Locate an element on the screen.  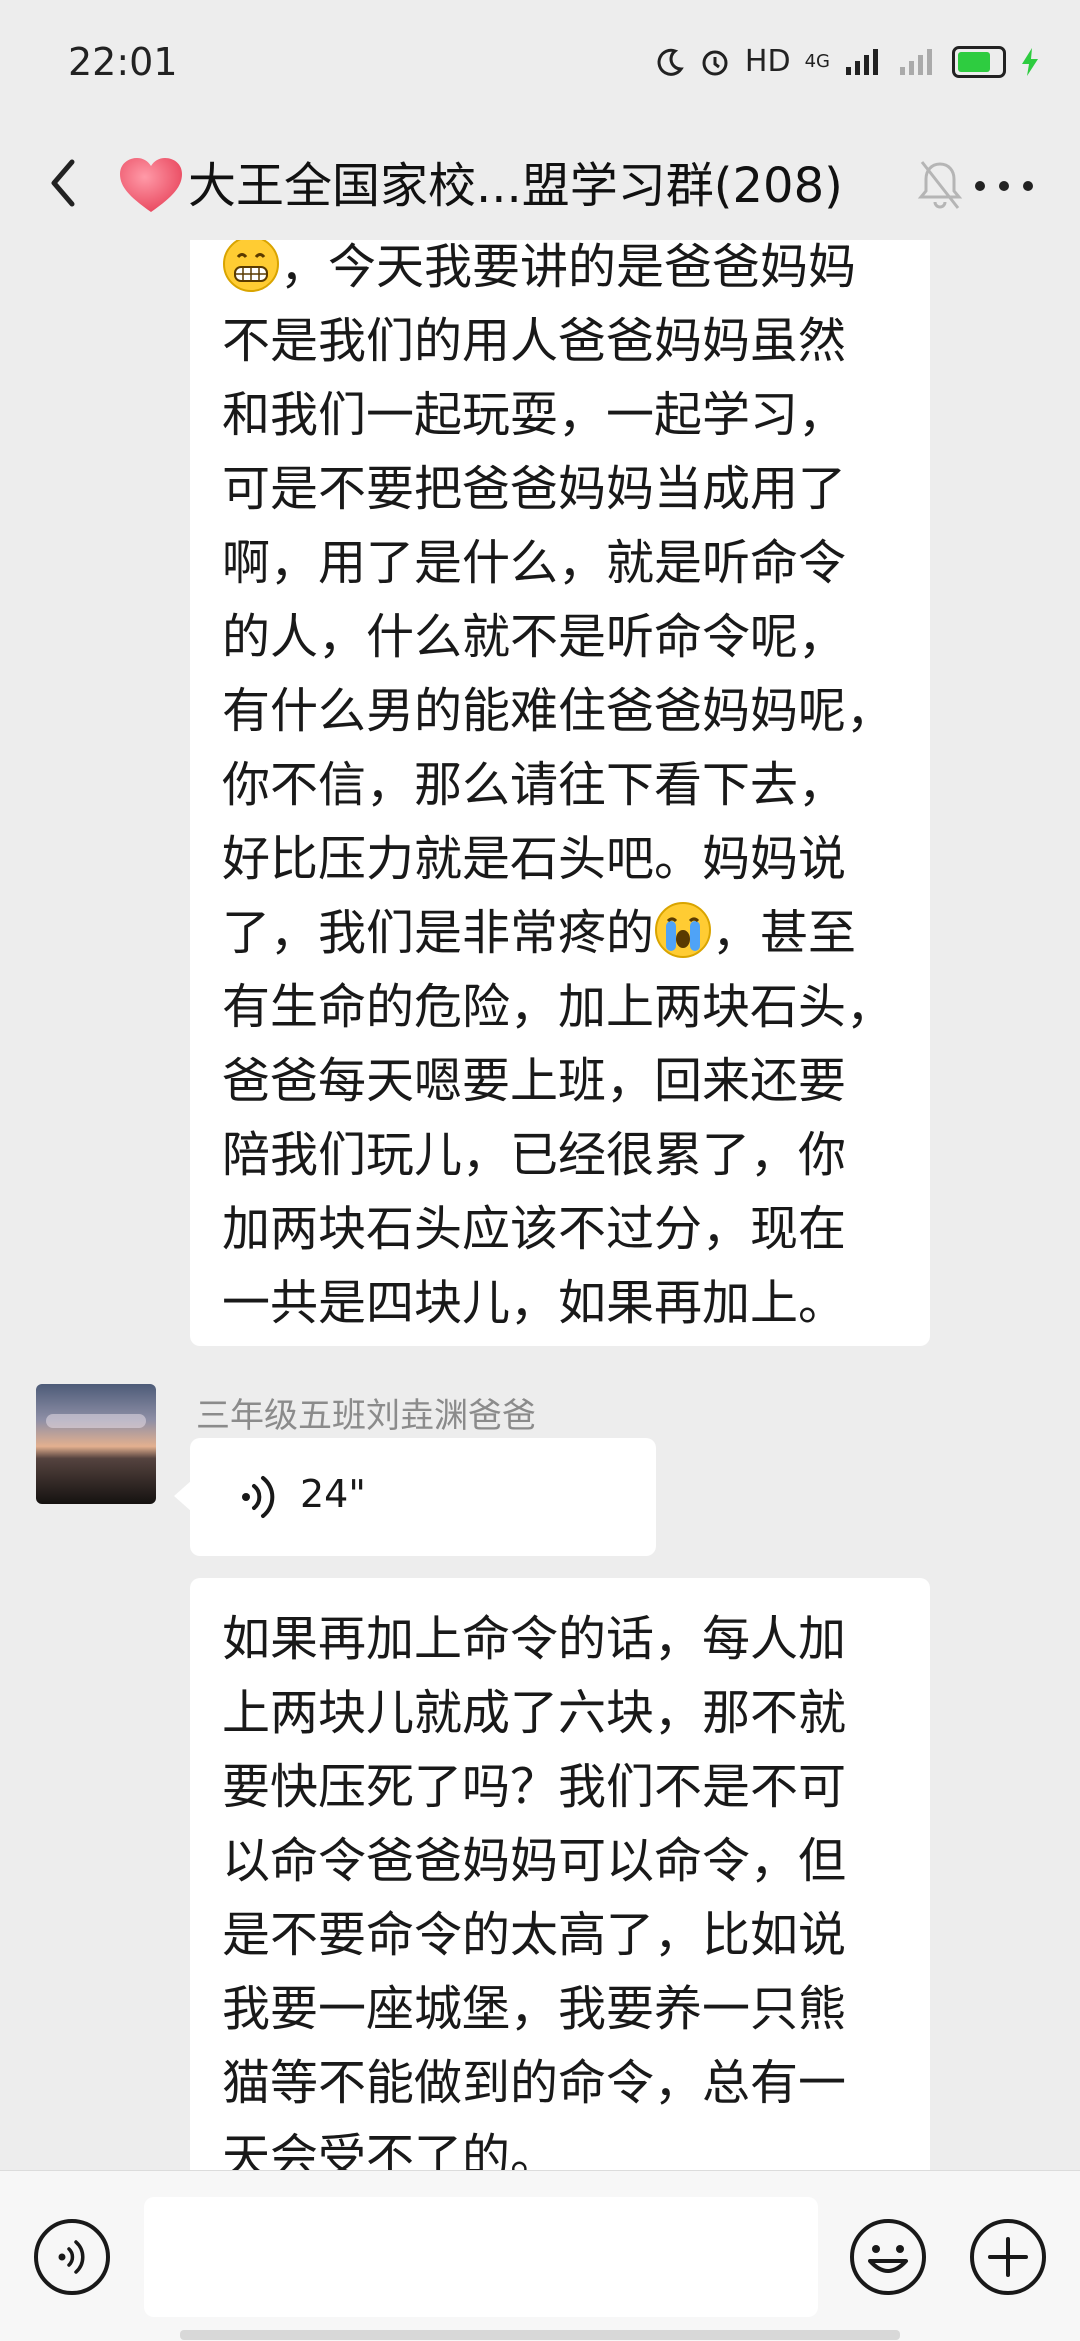
message-line: 上两块儿就成了六块，那不就 is located at coordinates (534, 1713).